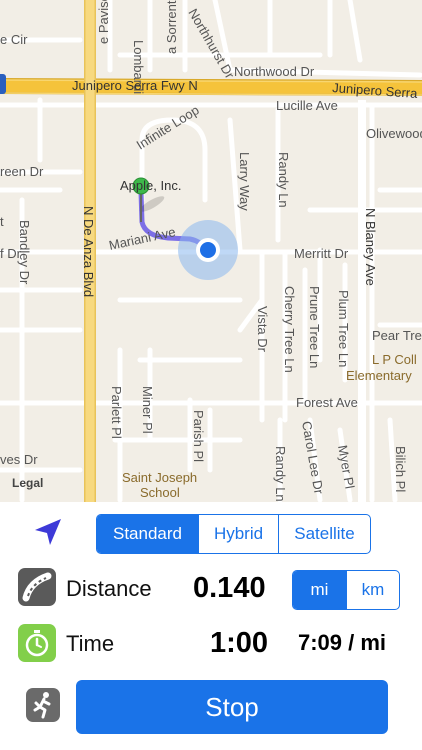  What do you see at coordinates (394, 359) in the screenshot?
I see `label-lp-coll: L P Coll` at bounding box center [394, 359].